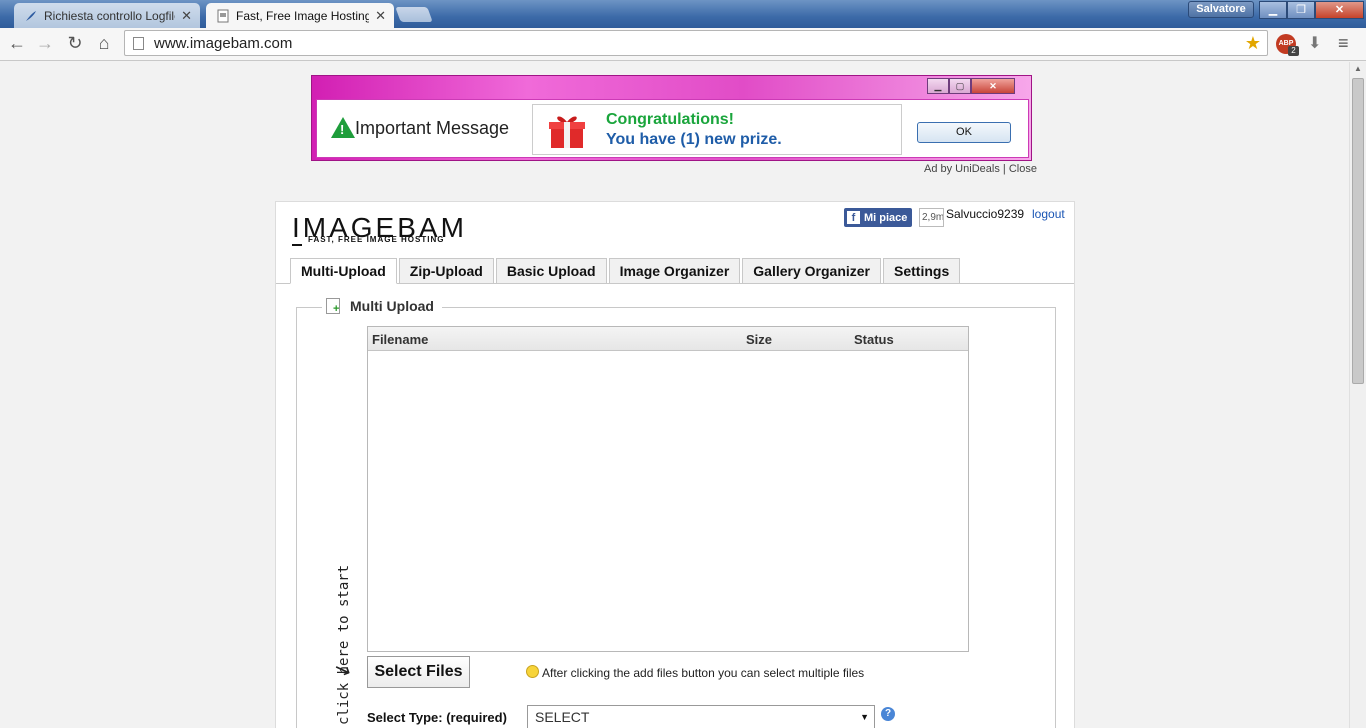  What do you see at coordinates (853, 217) in the screenshot?
I see `facebook-icon: f` at bounding box center [853, 217].